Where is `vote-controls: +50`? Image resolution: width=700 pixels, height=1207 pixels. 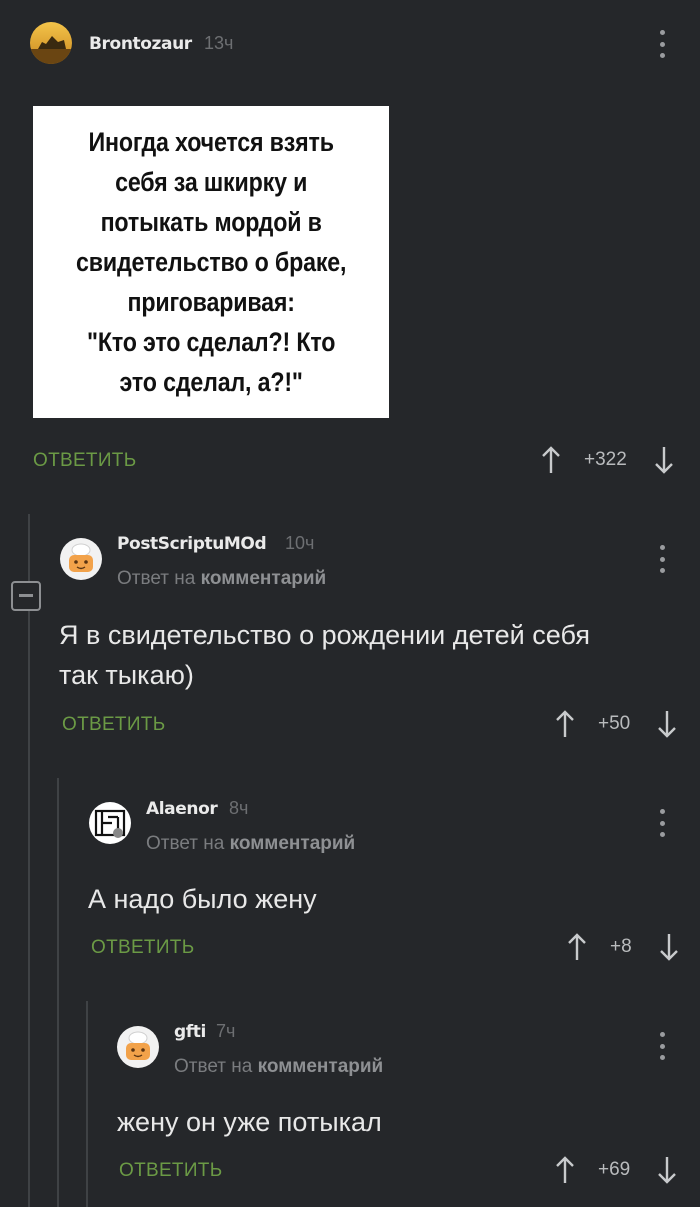
vote-controls: +50 is located at coordinates (616, 724).